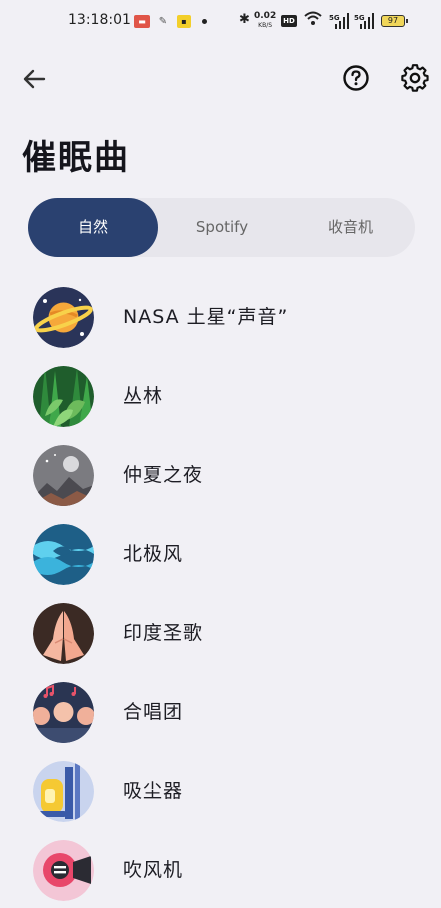 The height and width of the screenshot is (908, 441). What do you see at coordinates (142, 21) in the screenshot?
I see `notification-app-icon: ▬` at bounding box center [142, 21].